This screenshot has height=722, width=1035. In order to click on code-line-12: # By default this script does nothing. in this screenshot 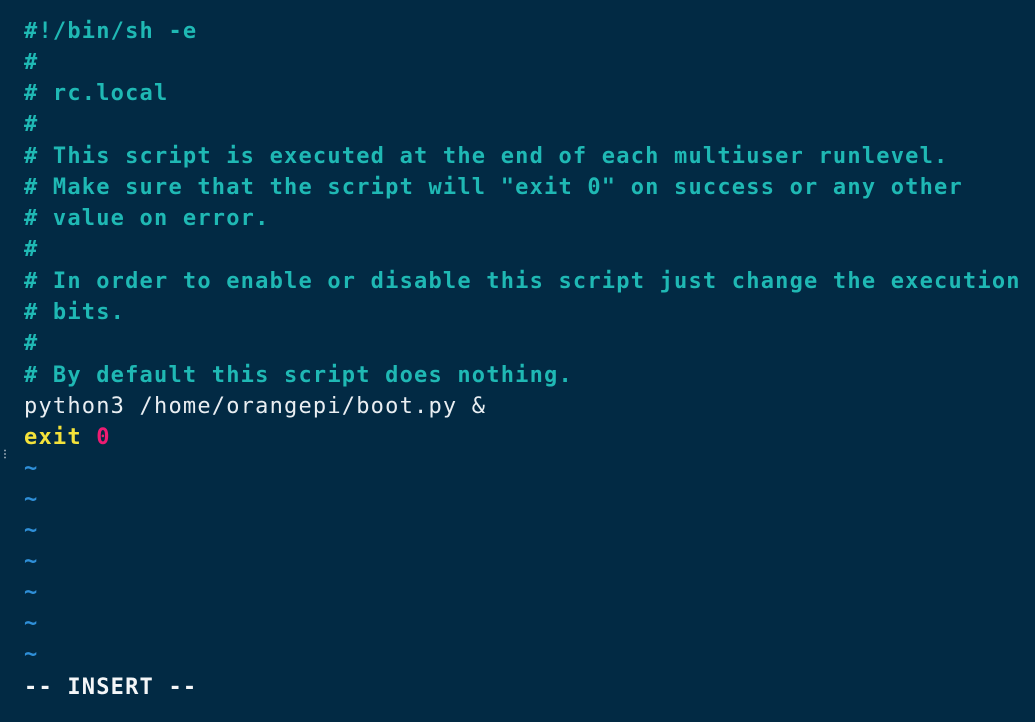, I will do `click(298, 375)`.